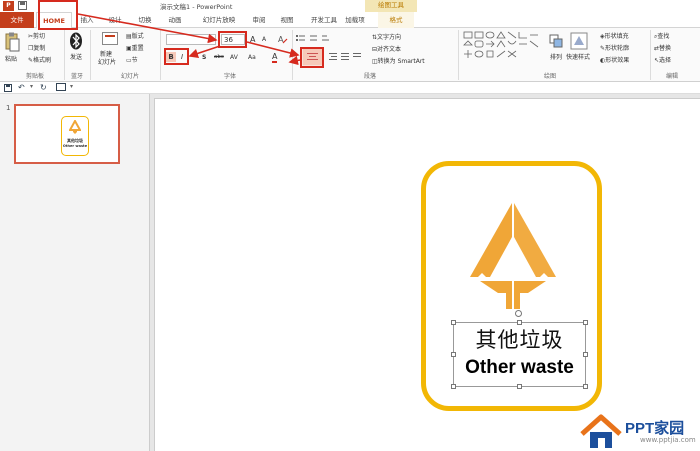  What do you see at coordinates (519, 339) in the screenshot?
I see `sign-title-chinese: 其他垃圾` at bounding box center [519, 339].